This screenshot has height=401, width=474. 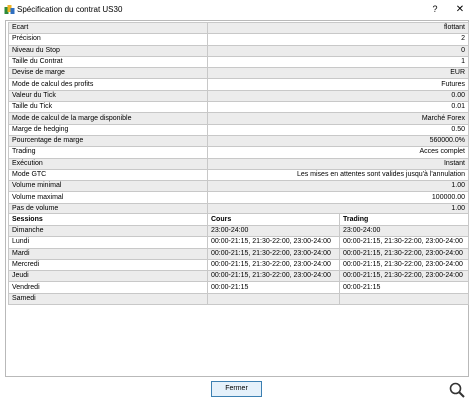 I want to click on spec-value: 100000.00, so click(x=338, y=197).